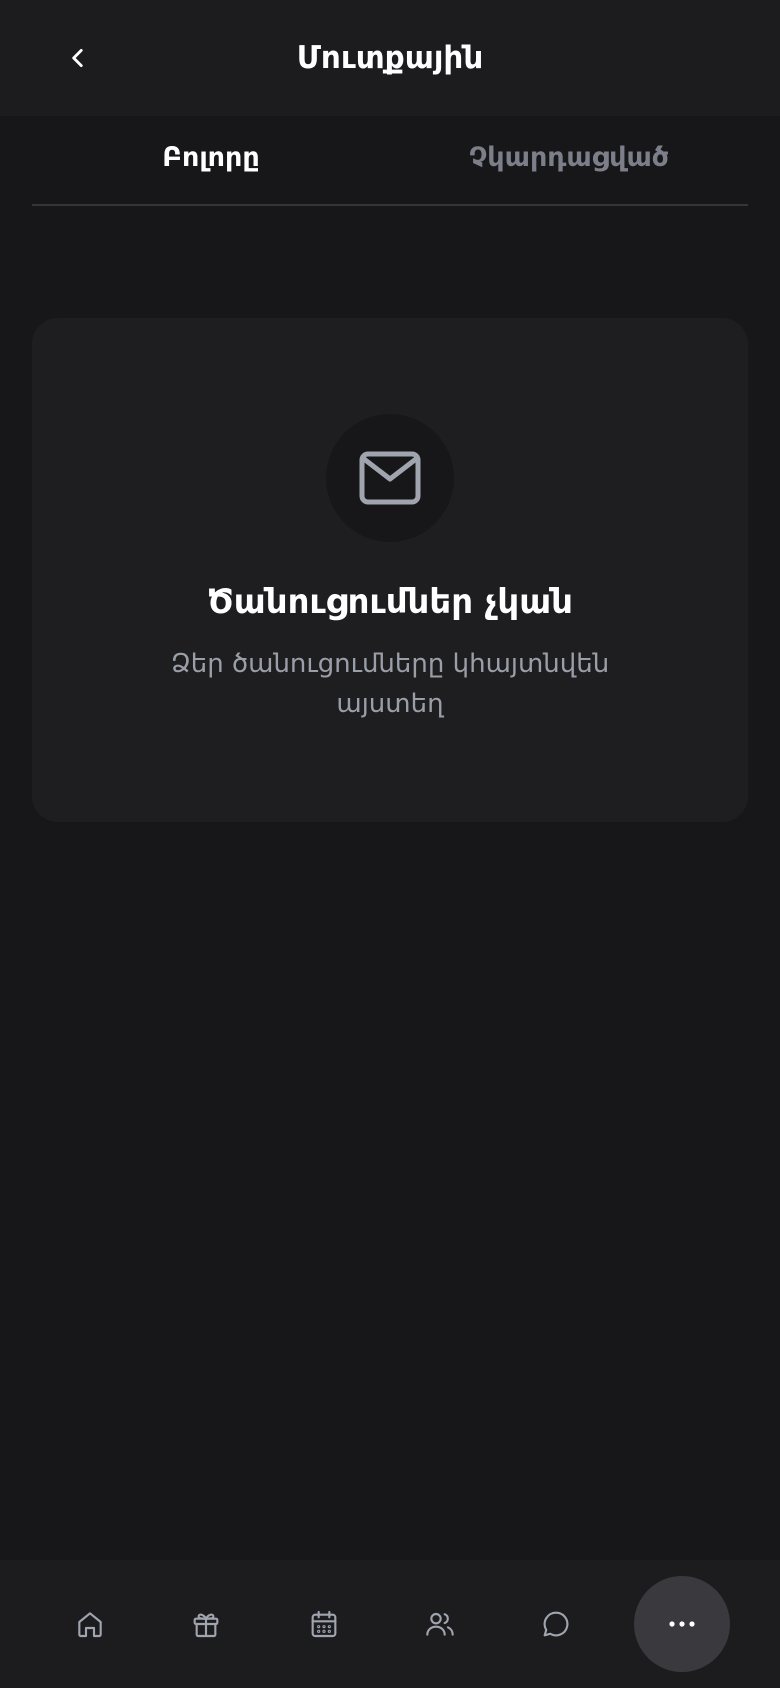 The width and height of the screenshot is (780, 1688). I want to click on nav-home, so click(90, 1624).